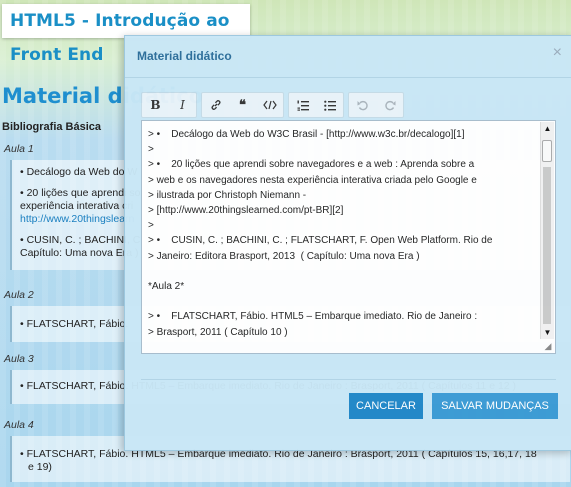  What do you see at coordinates (362, 105) in the screenshot?
I see `undo-icon` at bounding box center [362, 105].